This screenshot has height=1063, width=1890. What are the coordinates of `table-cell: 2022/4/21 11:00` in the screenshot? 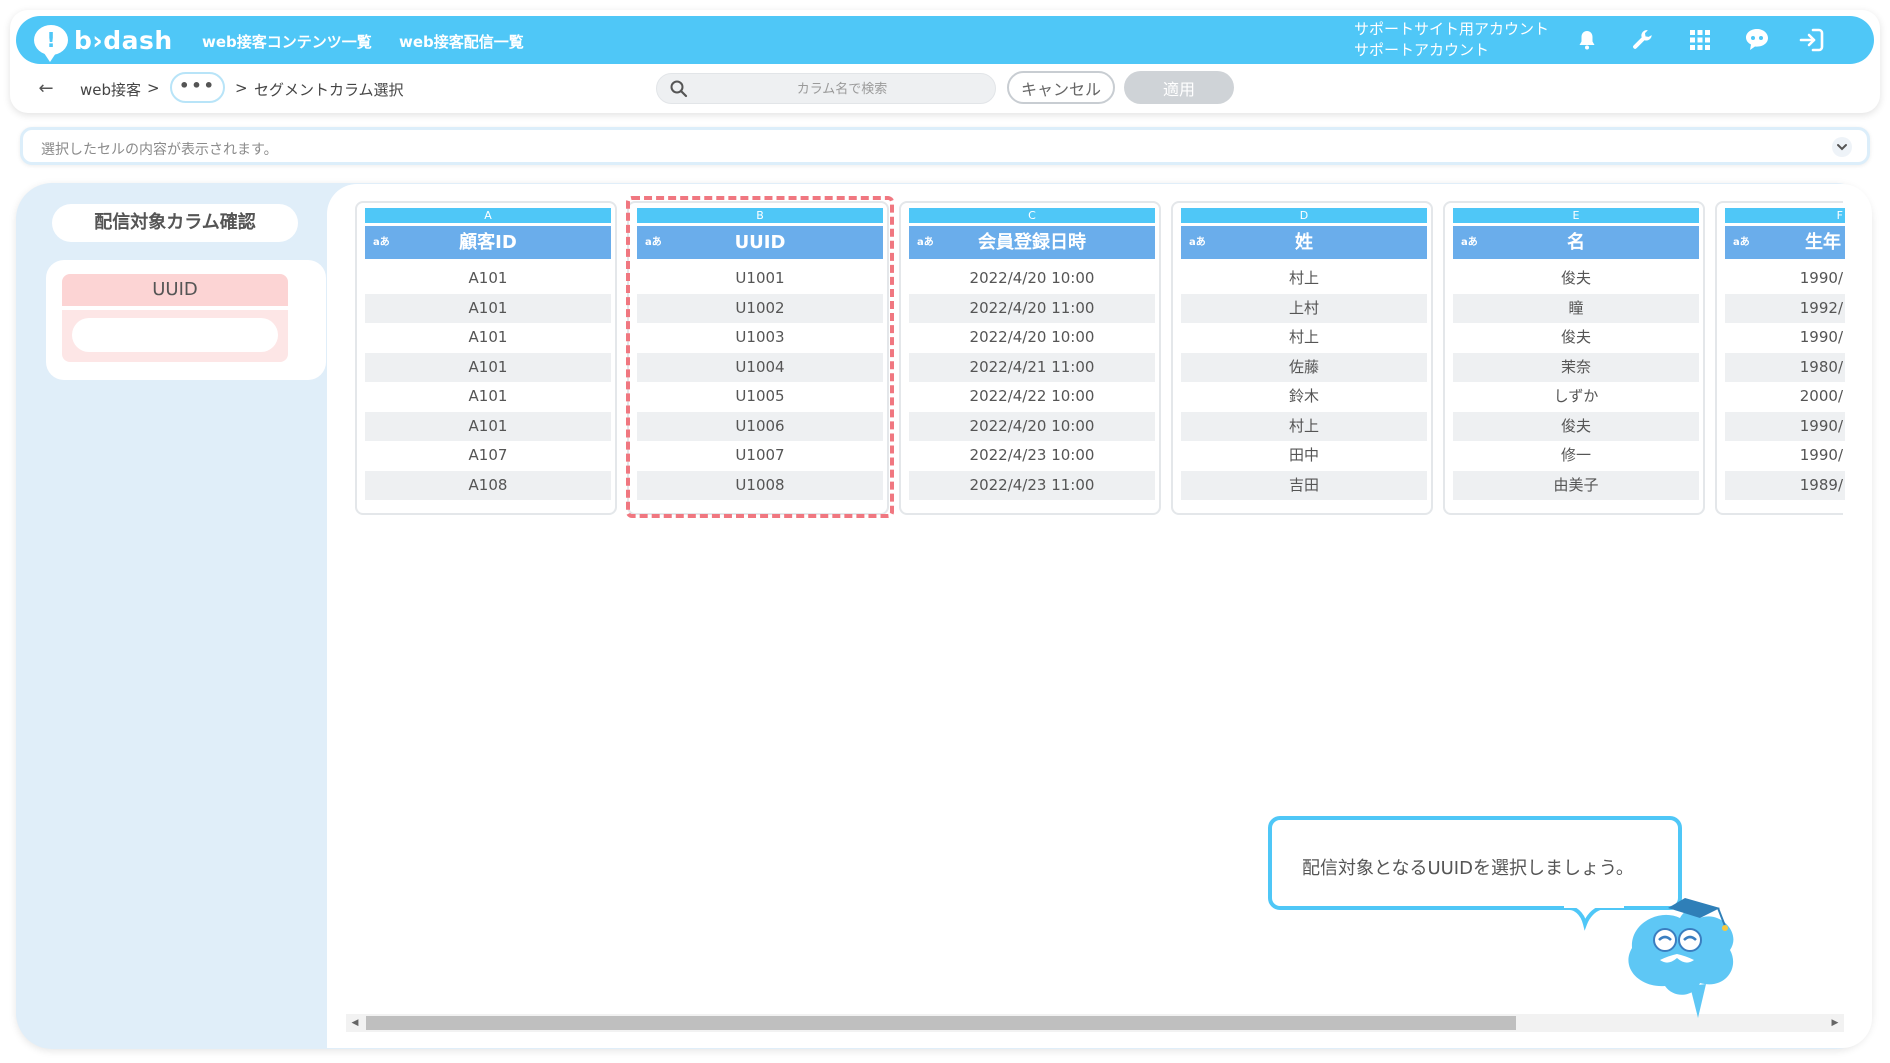 It's located at (1032, 367).